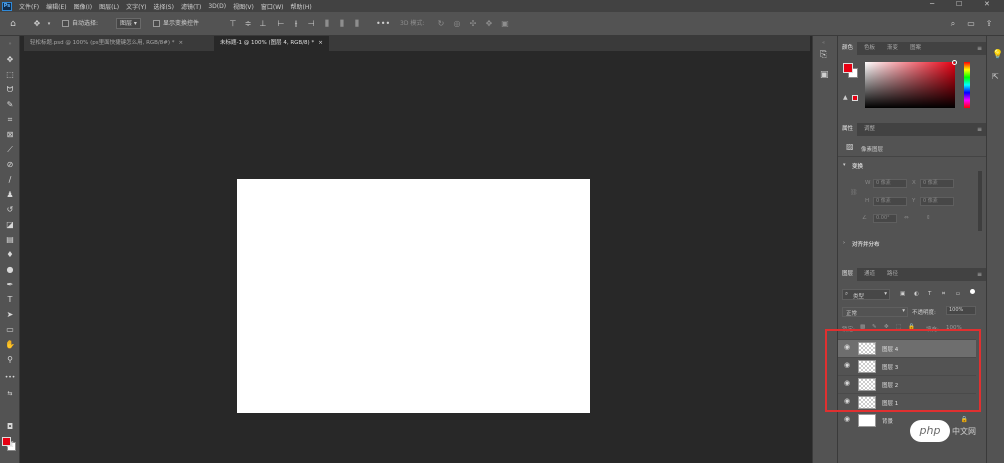 The image size is (1004, 463). What do you see at coordinates (848, 274) in the screenshot?
I see `tab-layers: 图层` at bounding box center [848, 274].